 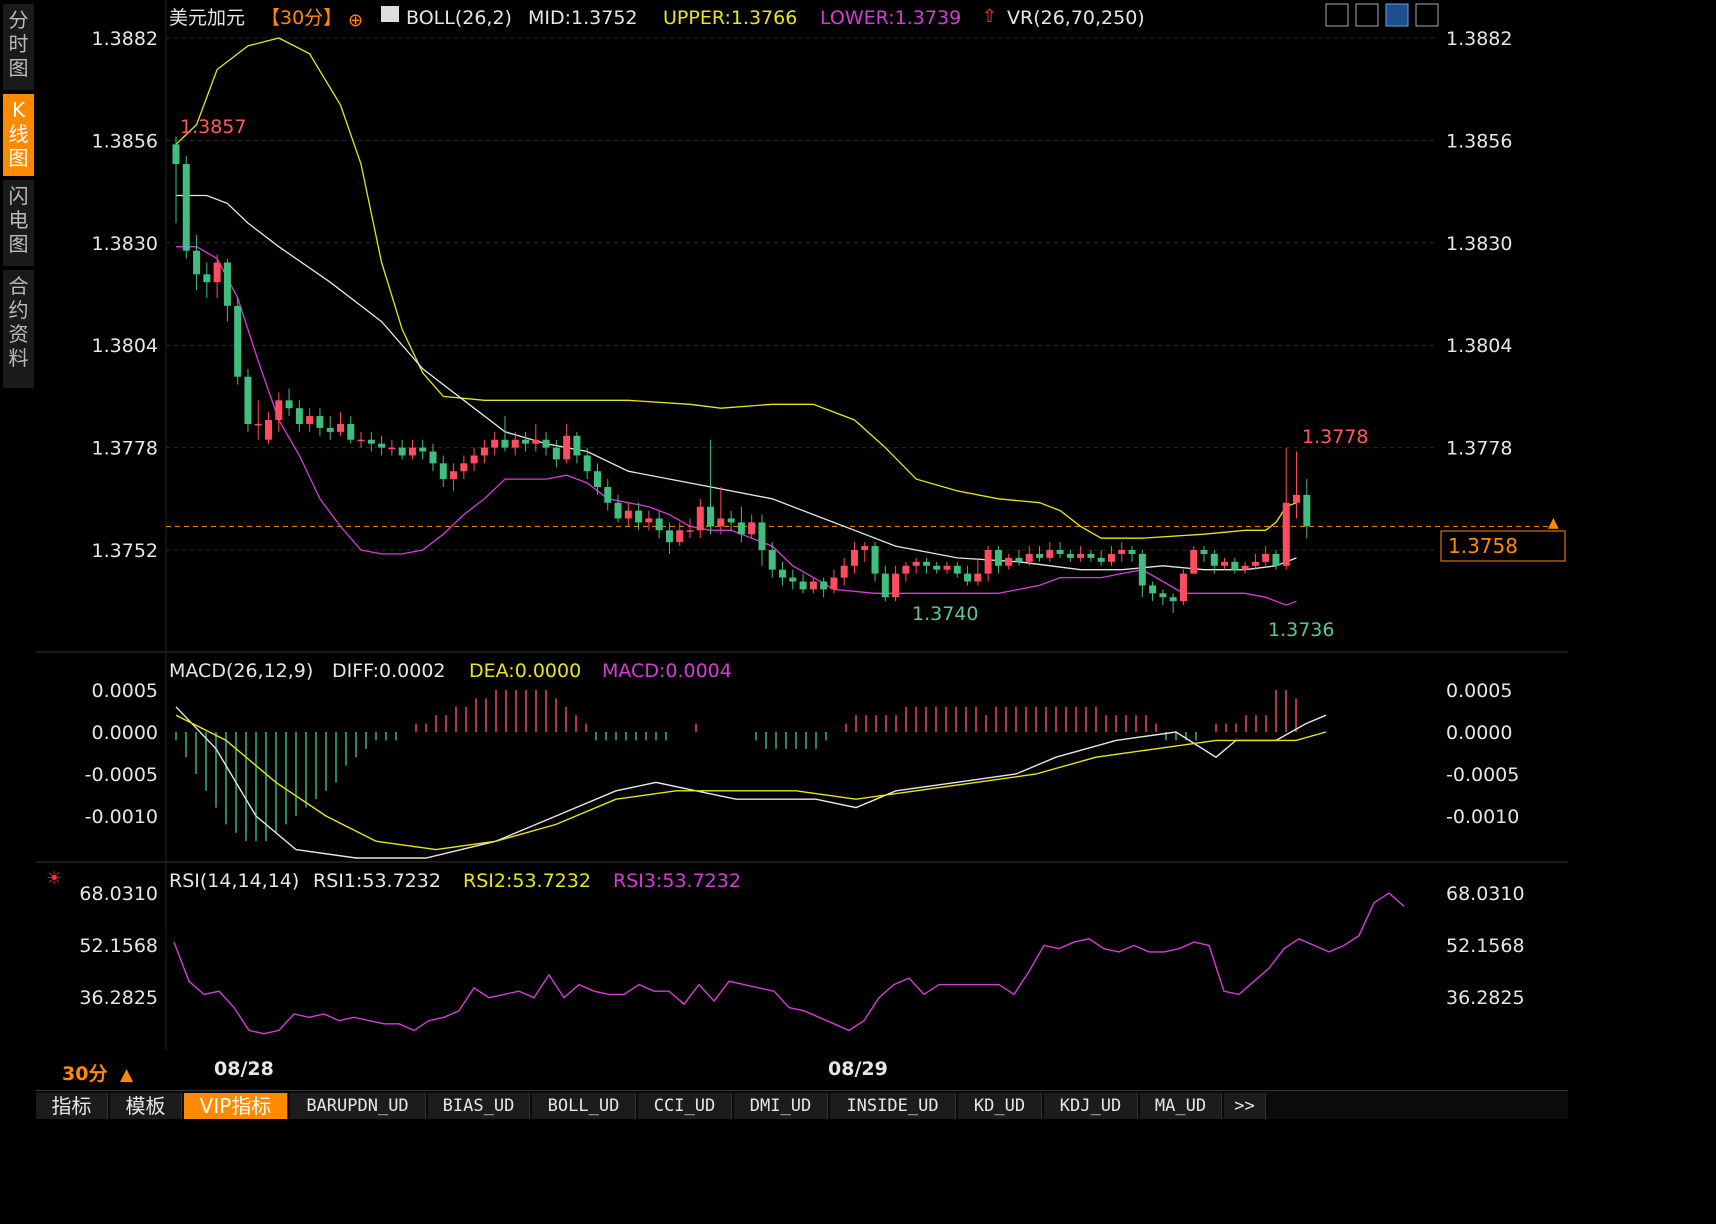 What do you see at coordinates (1479, 39) in the screenshot?
I see `price-tick-right: 1.3882` at bounding box center [1479, 39].